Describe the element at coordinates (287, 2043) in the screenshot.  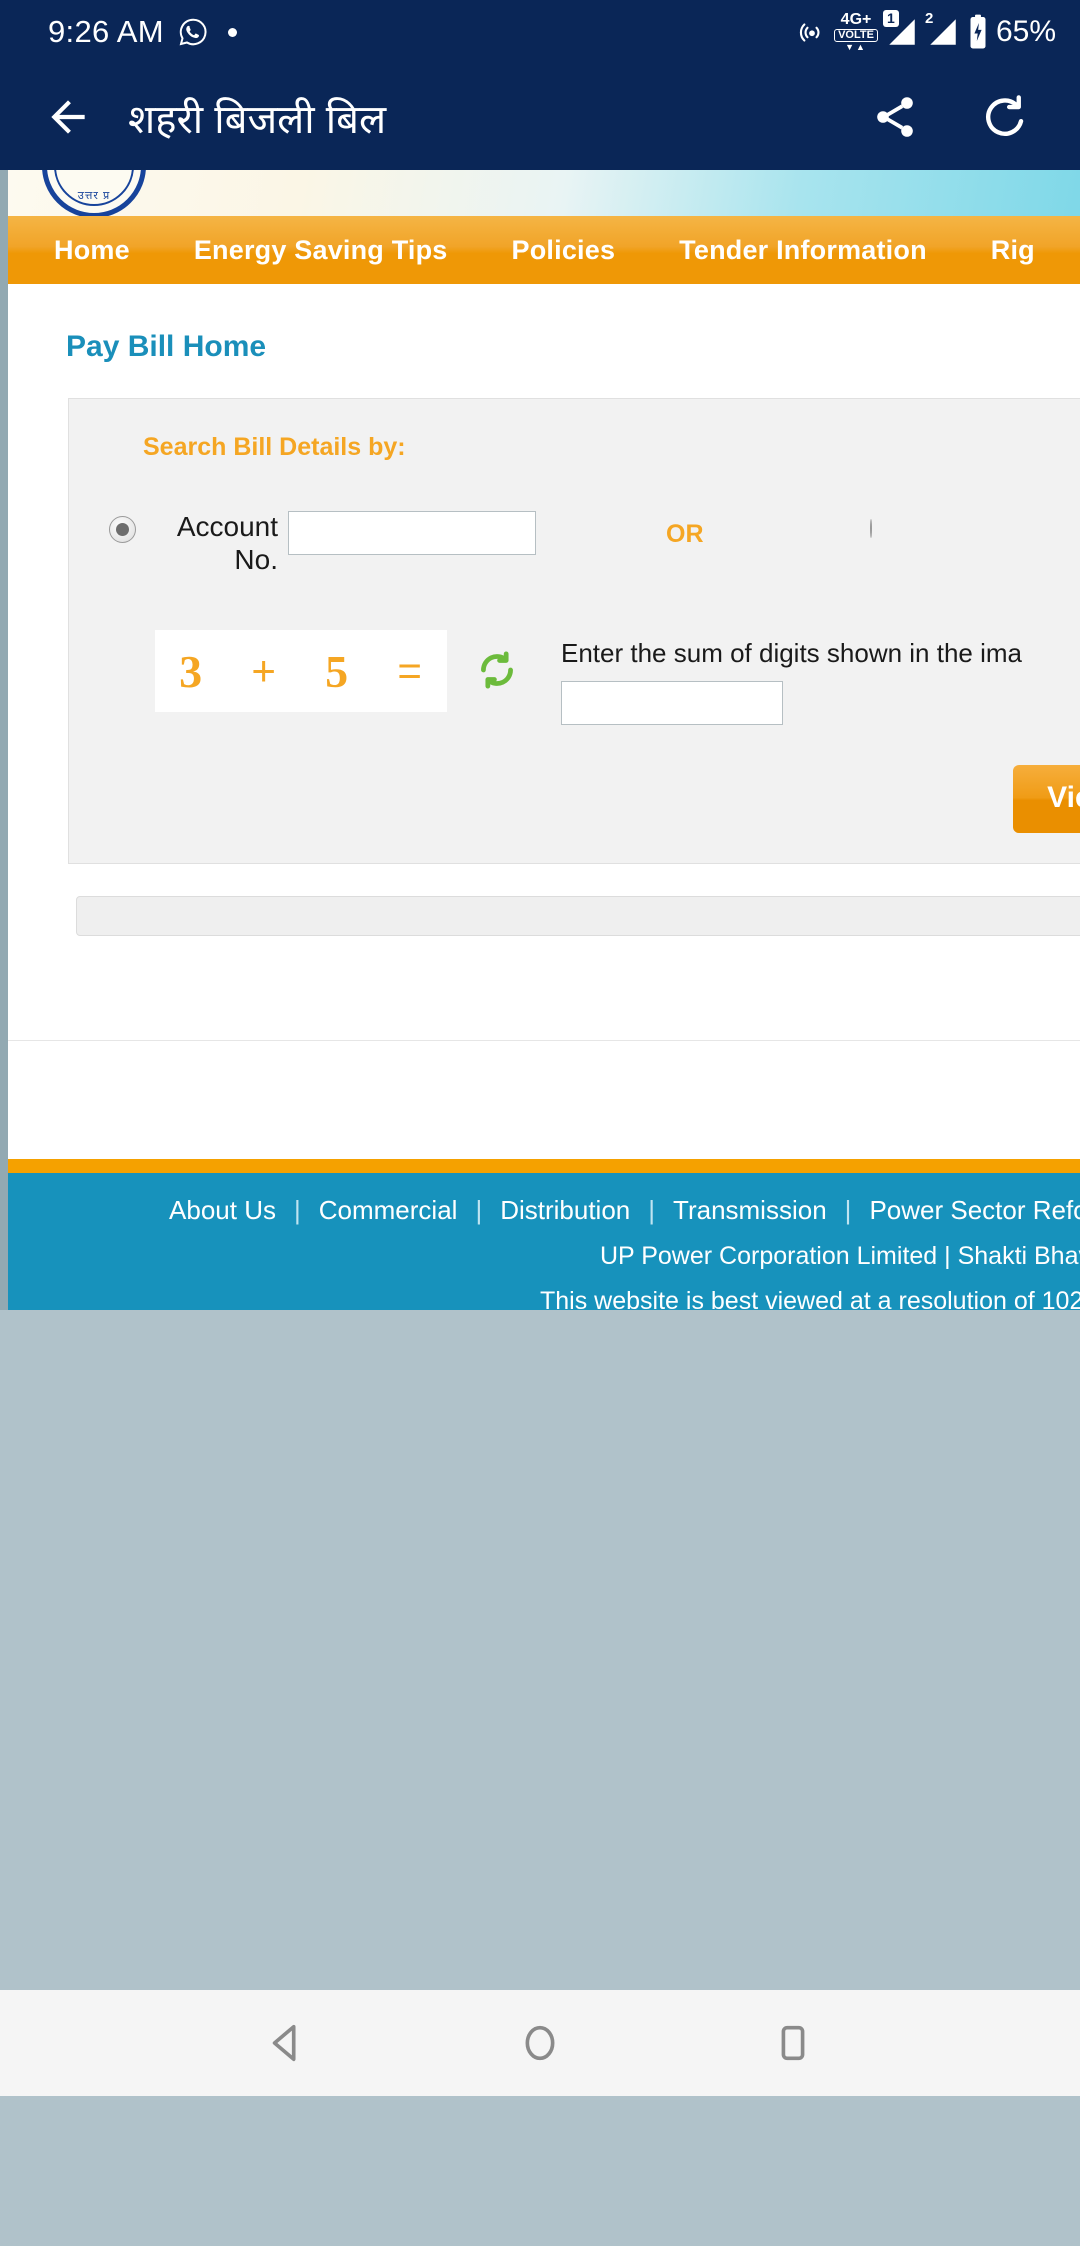
I see `android-back-icon` at that location.